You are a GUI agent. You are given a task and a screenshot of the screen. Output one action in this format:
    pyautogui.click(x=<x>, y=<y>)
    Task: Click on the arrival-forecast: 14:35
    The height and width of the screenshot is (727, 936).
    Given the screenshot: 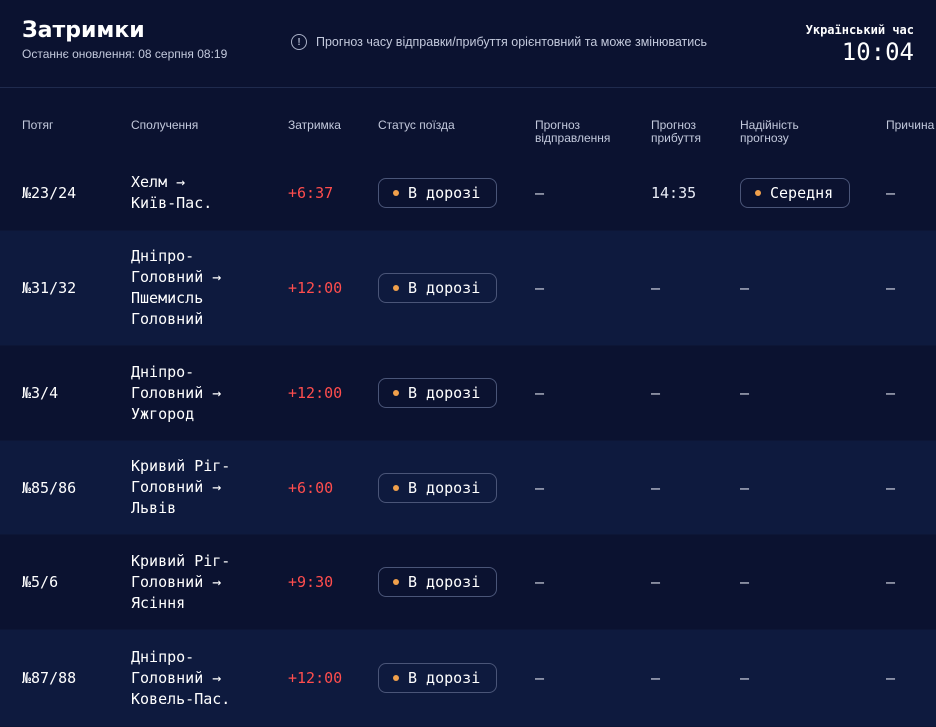 What is the action you would take?
    pyautogui.click(x=674, y=192)
    